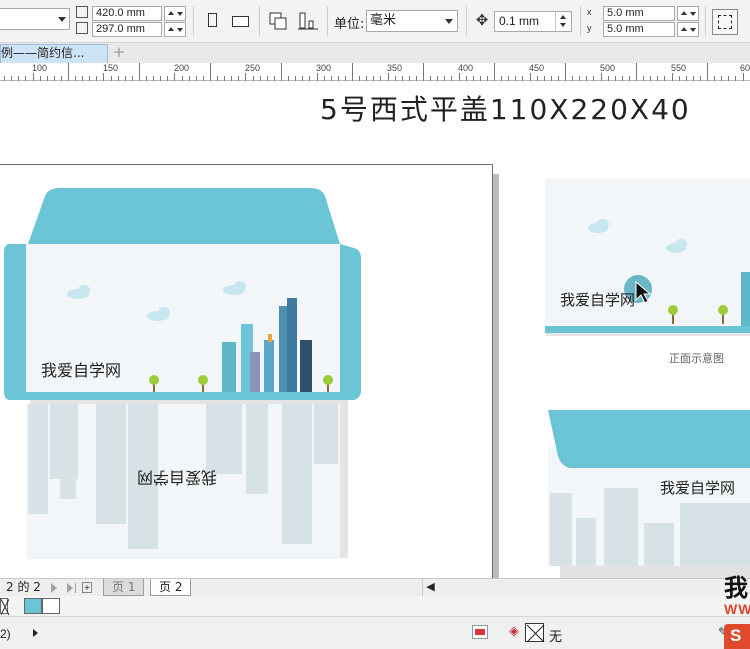 Image resolution: width=750 pixels, height=649 pixels. I want to click on ruler-label: 200, so click(182, 68).